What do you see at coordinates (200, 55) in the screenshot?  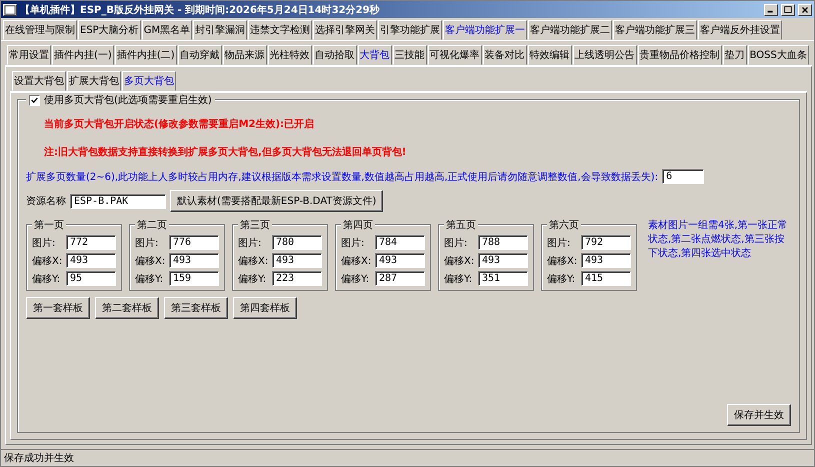 I see `tab: 自动穿戴` at bounding box center [200, 55].